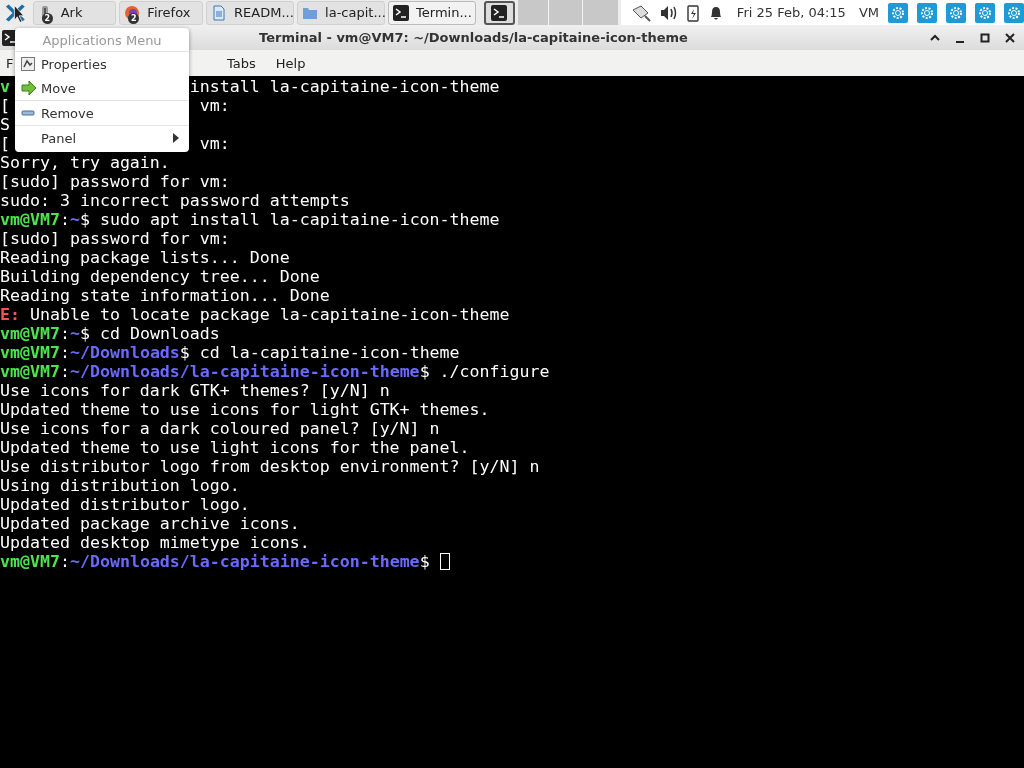  Describe the element at coordinates (149, 333) in the screenshot. I see `terminal-text: $ cd Downloads` at that location.